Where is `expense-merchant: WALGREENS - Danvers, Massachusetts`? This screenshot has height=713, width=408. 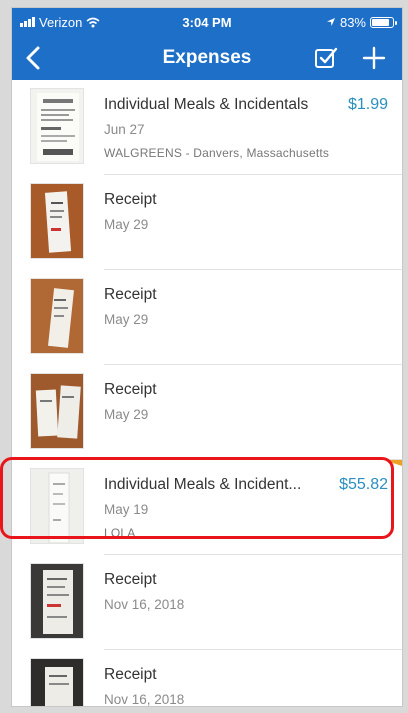
expense-merchant: WALGREENS - Danvers, Massachusetts is located at coordinates (217, 153).